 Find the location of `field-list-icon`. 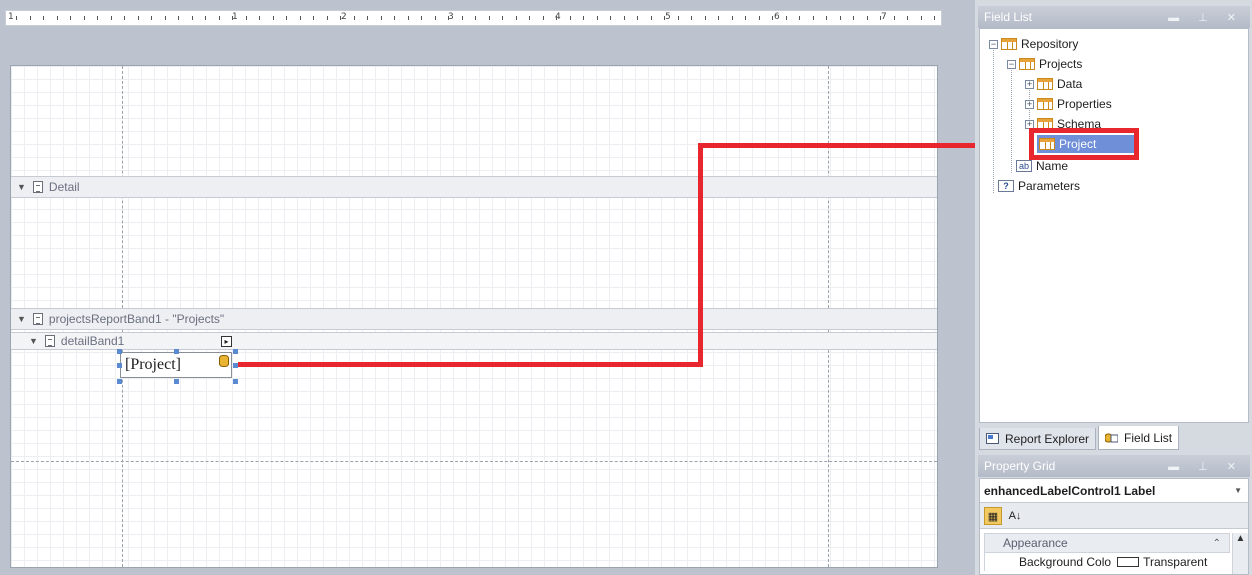

field-list-icon is located at coordinates (1112, 438).